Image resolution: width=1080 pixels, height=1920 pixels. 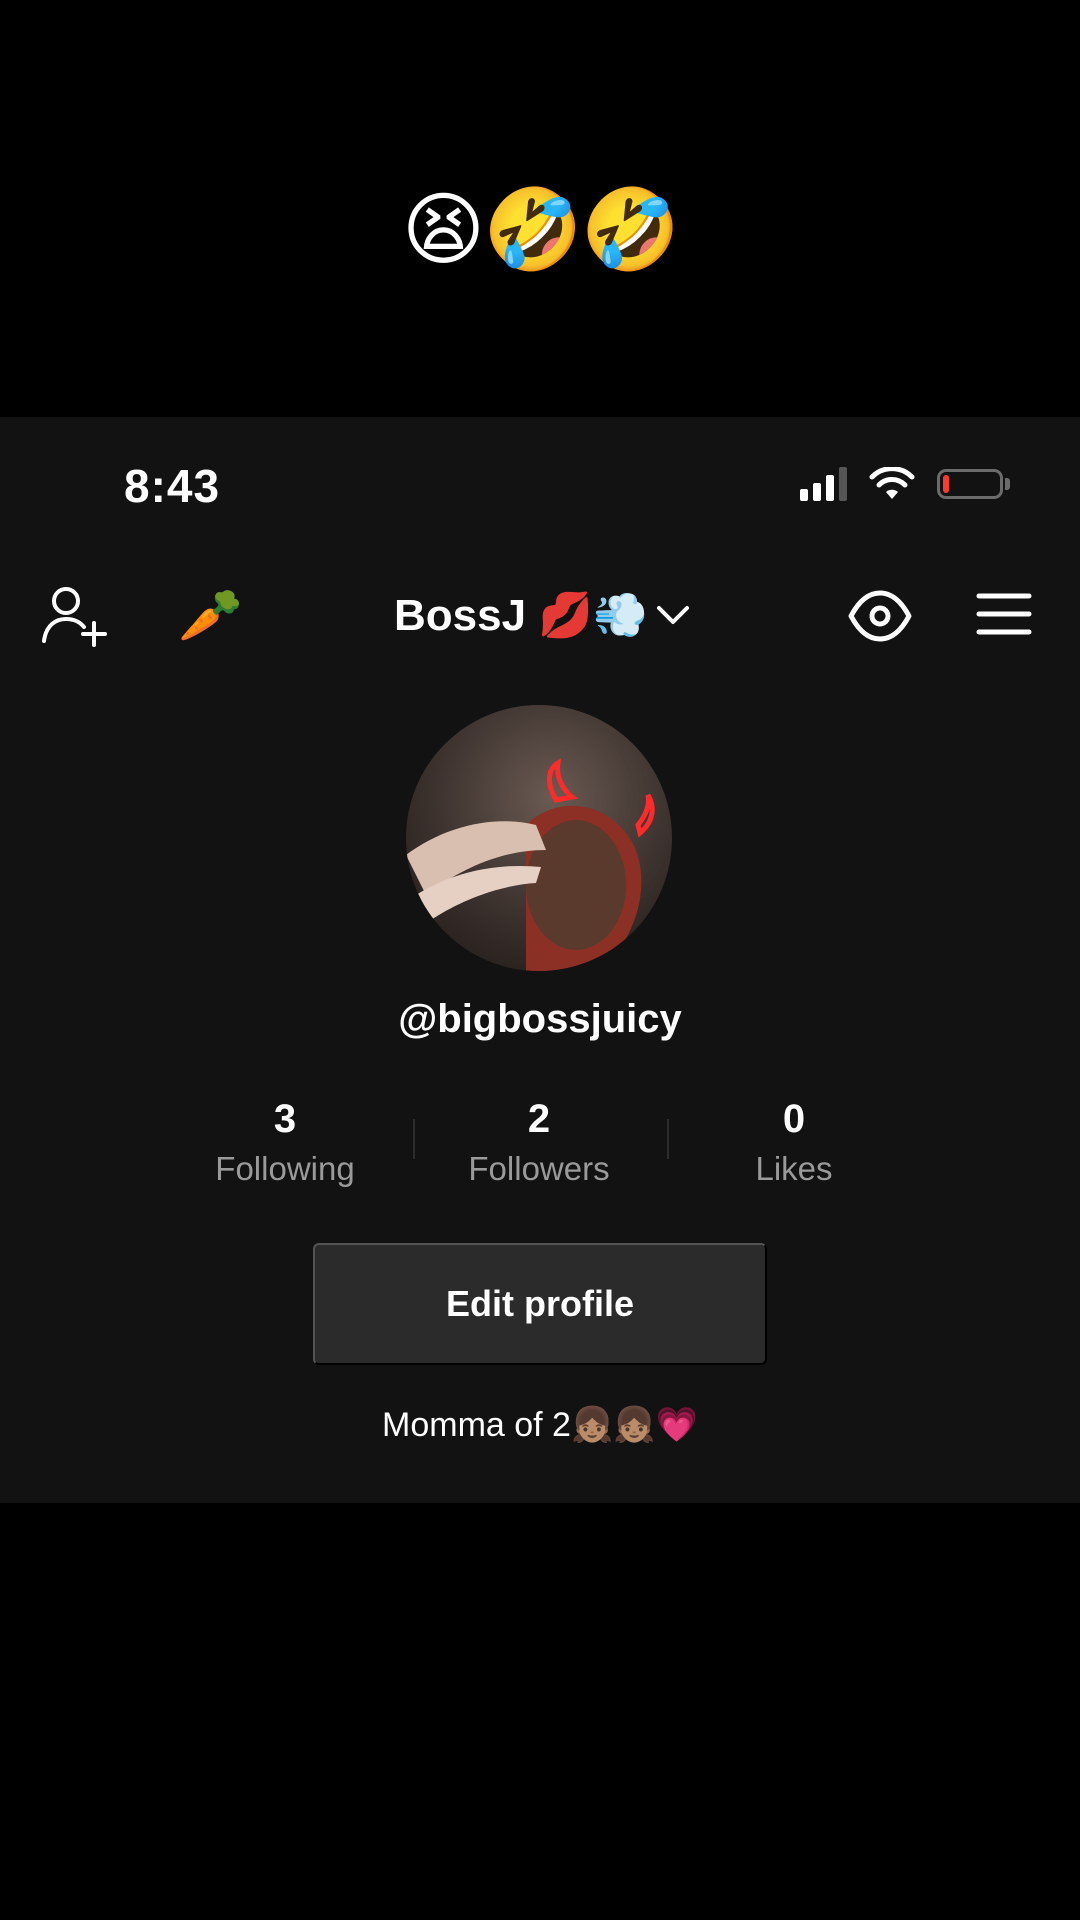 I want to click on account-switcher: BossJ 💋💨, so click(x=542, y=615).